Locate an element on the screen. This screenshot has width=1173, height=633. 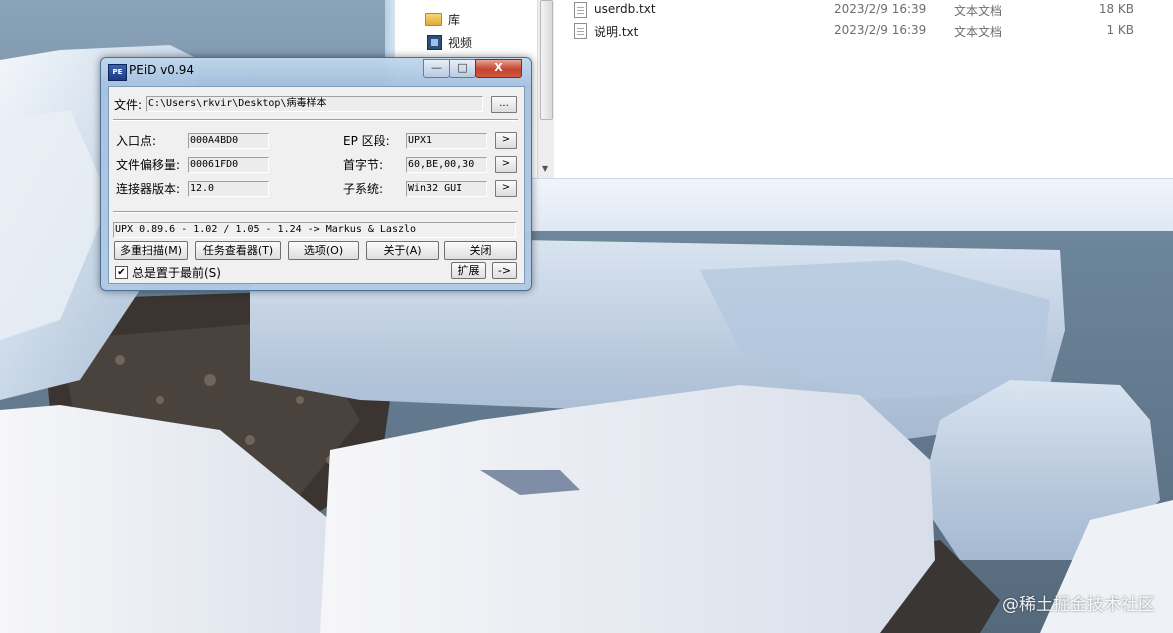
file-offset-field: 00061FD0 is located at coordinates (228, 165).